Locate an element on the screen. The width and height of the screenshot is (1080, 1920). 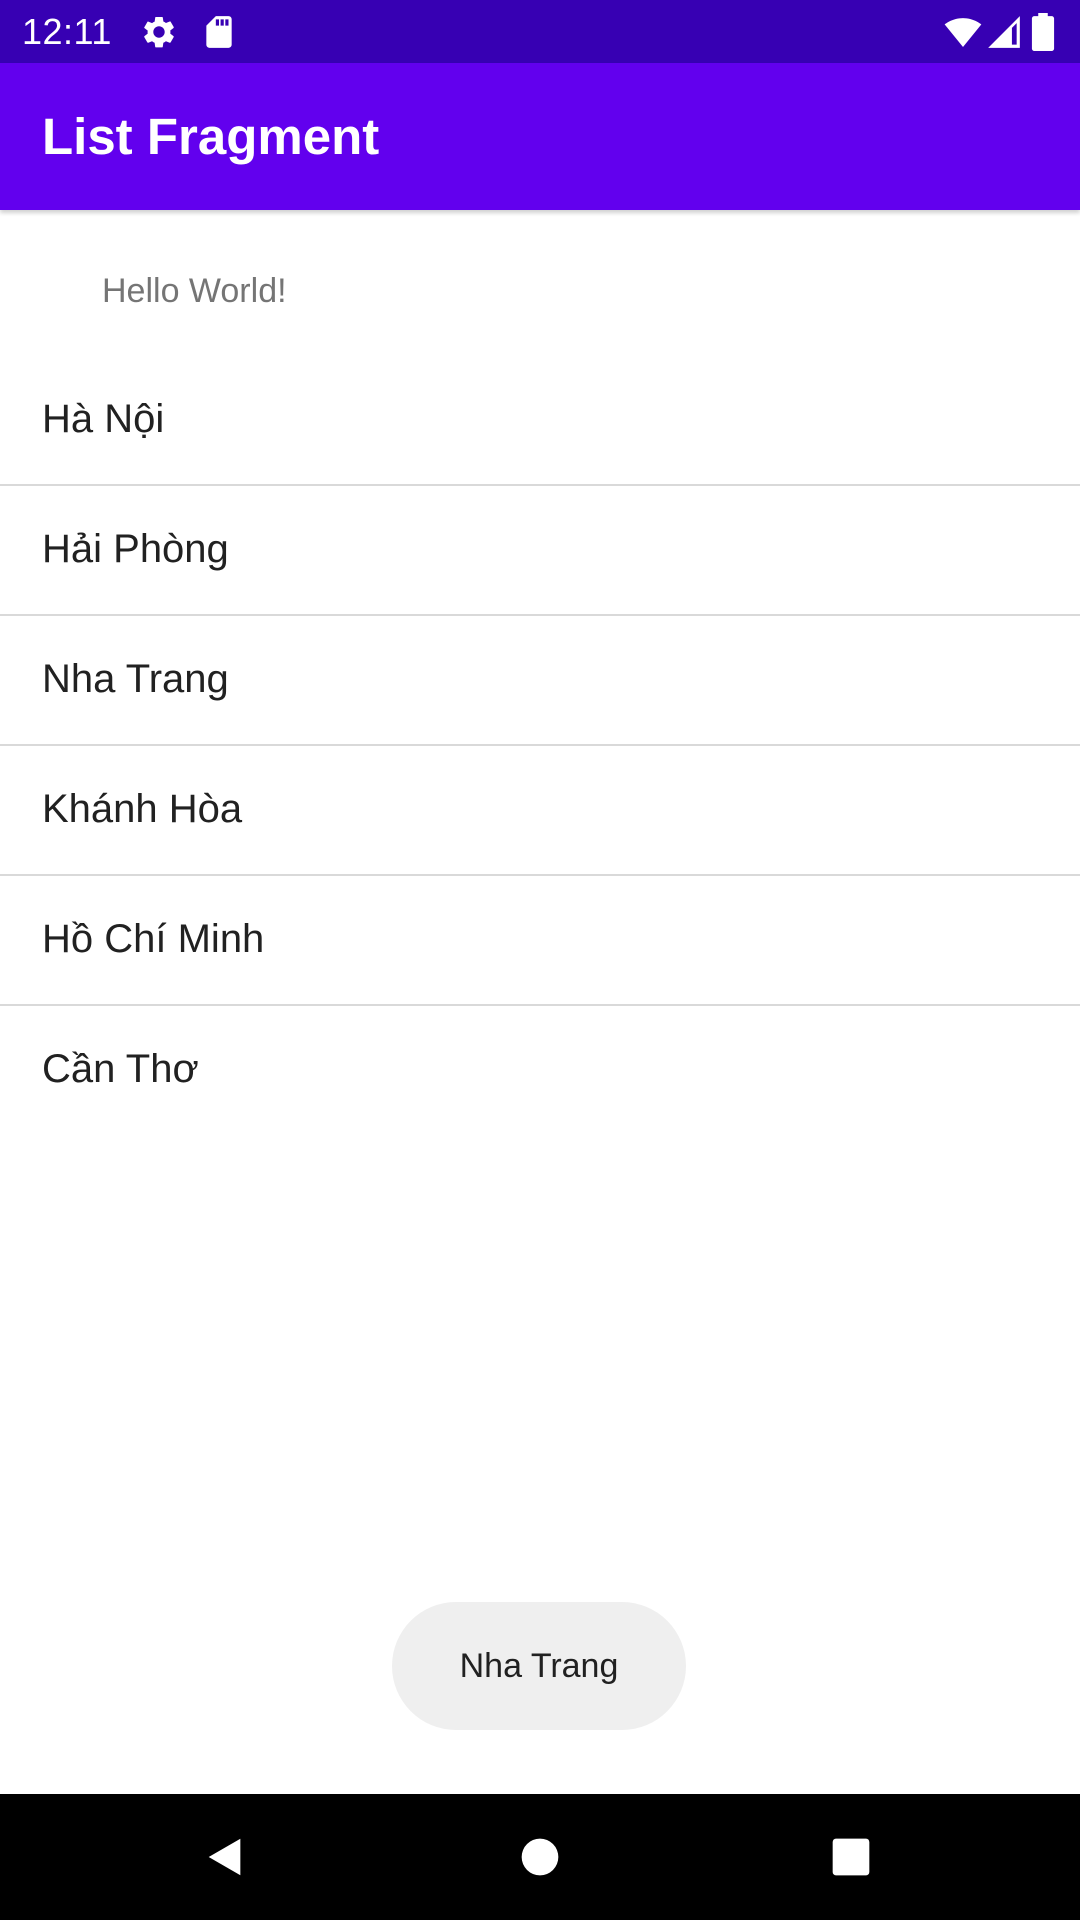
battery-icon is located at coordinates (1043, 32).